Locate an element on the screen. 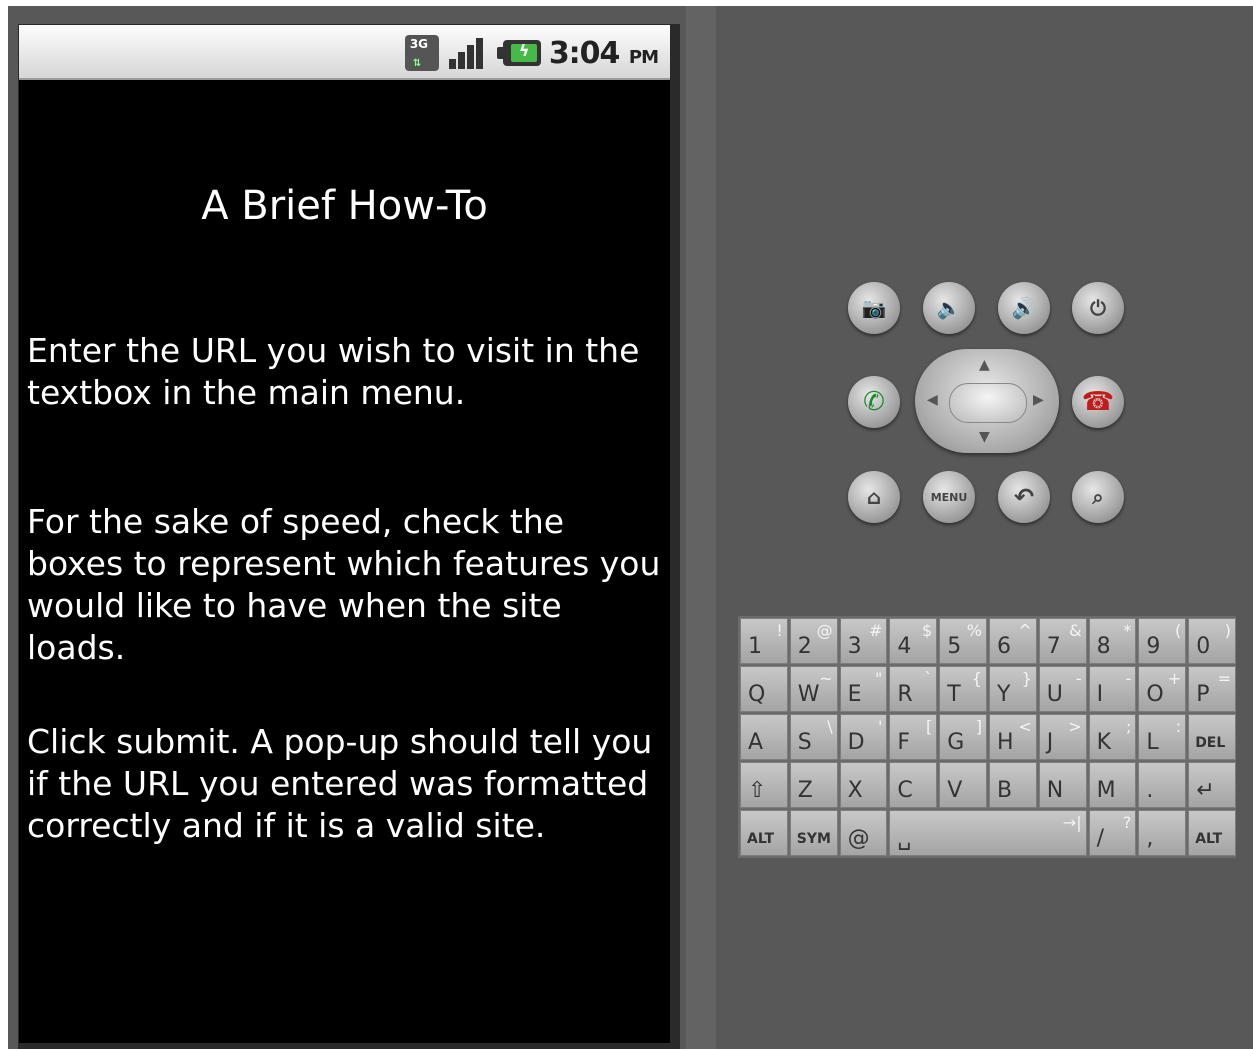  key-m: M is located at coordinates (1112, 785).